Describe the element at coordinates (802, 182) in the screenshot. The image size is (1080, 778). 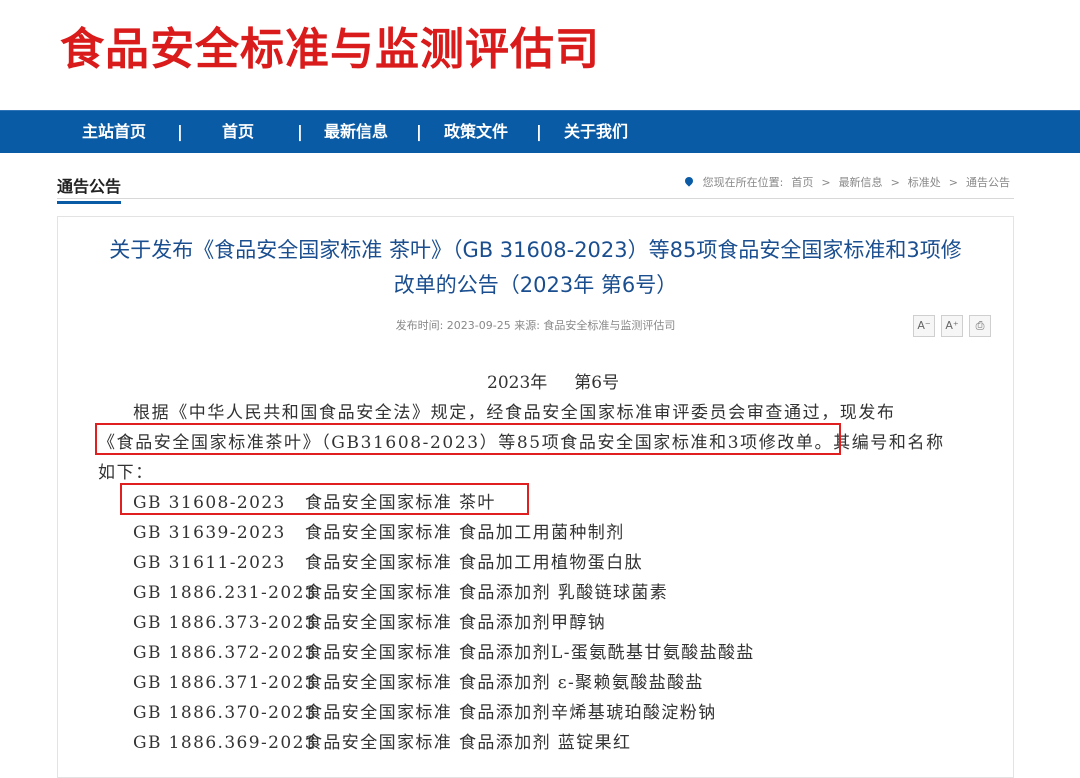
I see `breadcrumb-item-home: 首页` at that location.